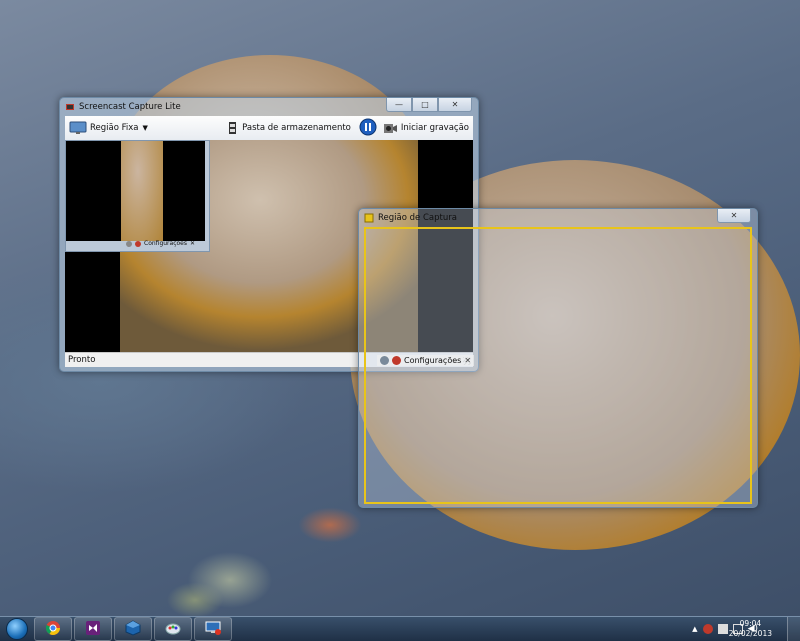 The width and height of the screenshot is (800, 641). I want to click on paint-icon, so click(173, 629).